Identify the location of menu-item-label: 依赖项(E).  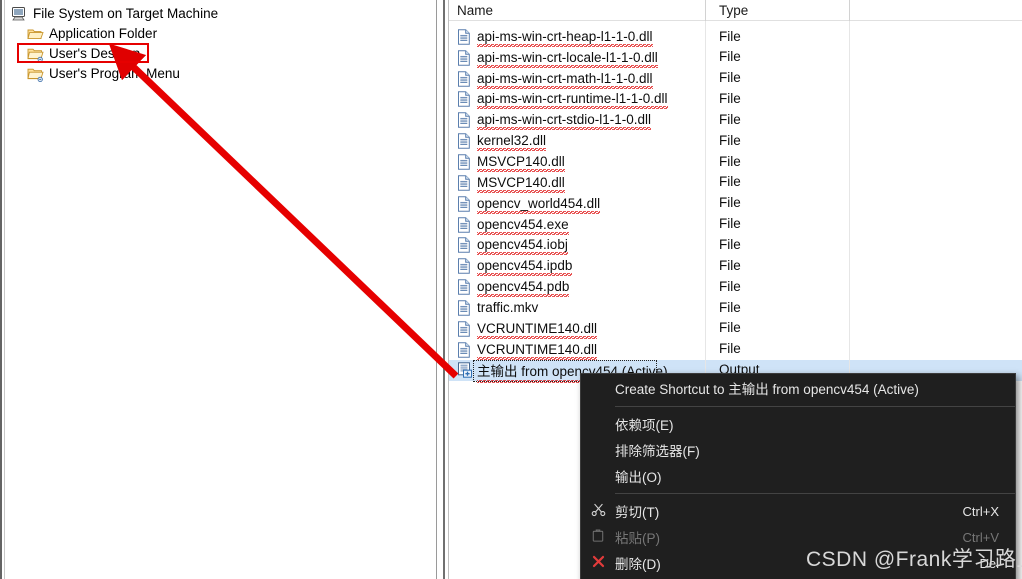
(644, 425).